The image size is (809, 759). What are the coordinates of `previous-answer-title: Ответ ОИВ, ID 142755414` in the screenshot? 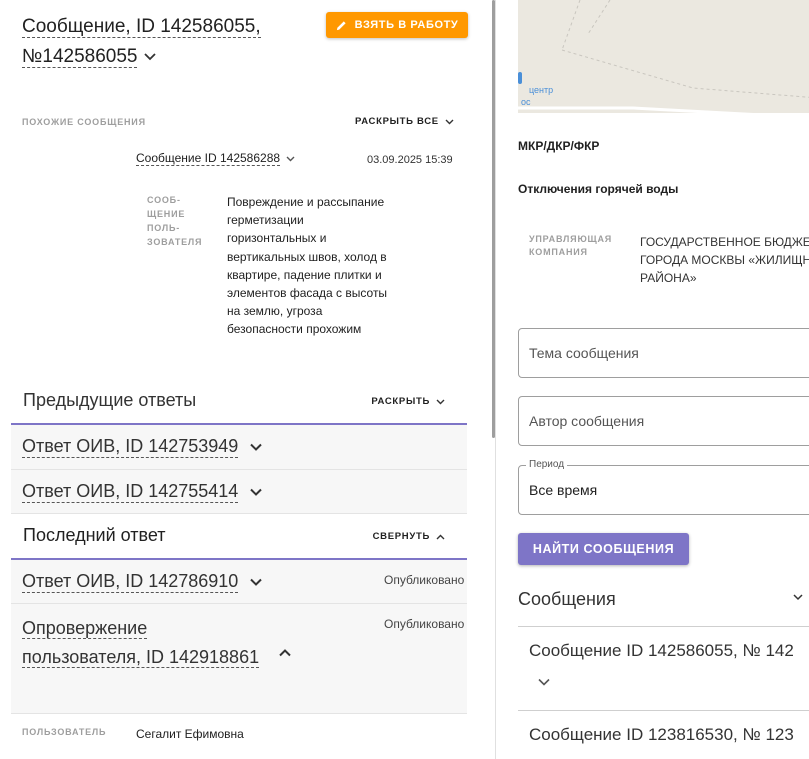 It's located at (142, 491).